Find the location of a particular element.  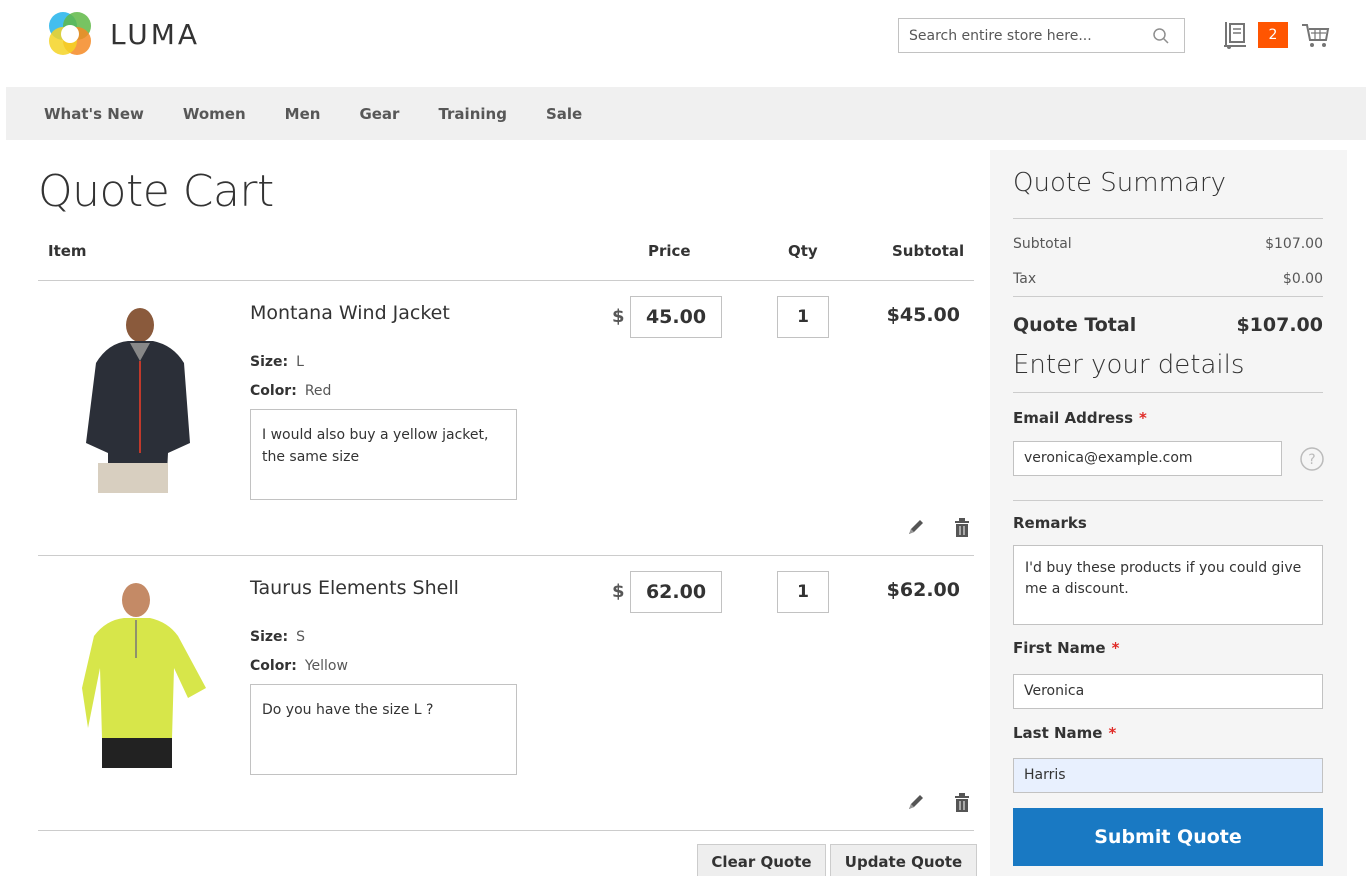

quote-count-badge: 2 is located at coordinates (1273, 35).